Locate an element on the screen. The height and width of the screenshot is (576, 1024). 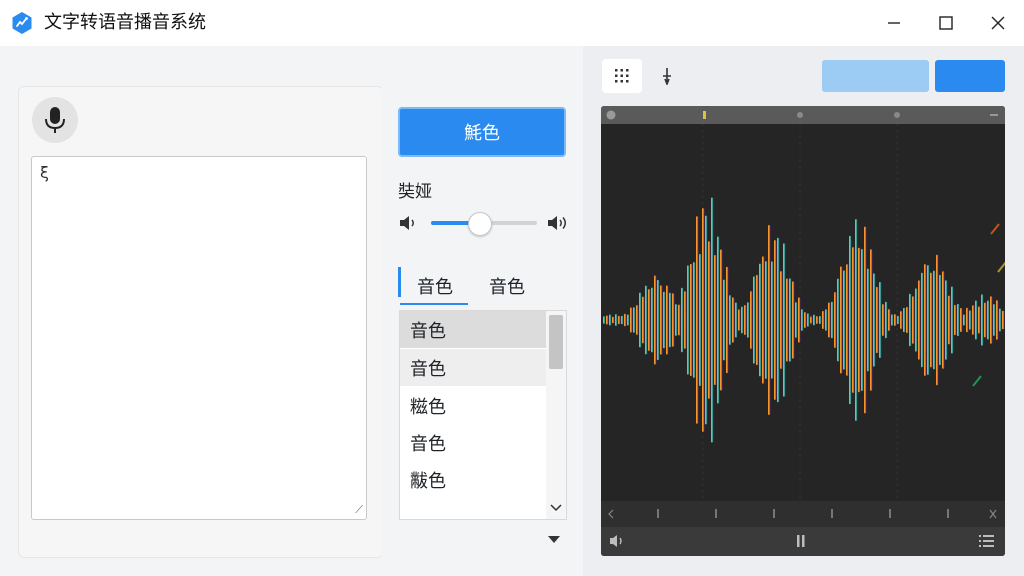
visualizer-header-markers is located at coordinates (802, 115).